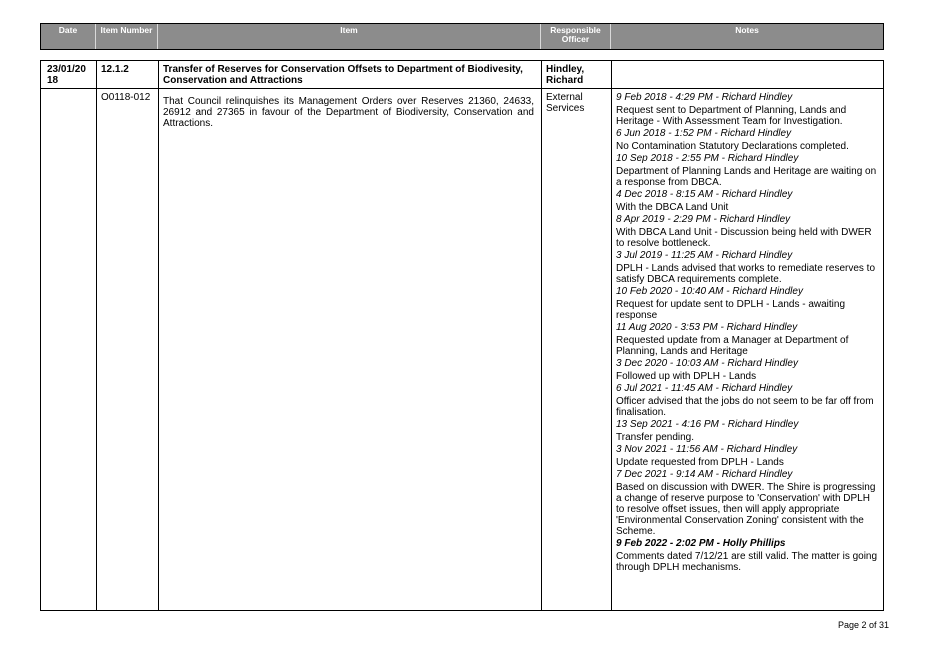 This screenshot has height=656, width=928. Describe the element at coordinates (68, 36) in the screenshot. I see `header-date: Date` at that location.